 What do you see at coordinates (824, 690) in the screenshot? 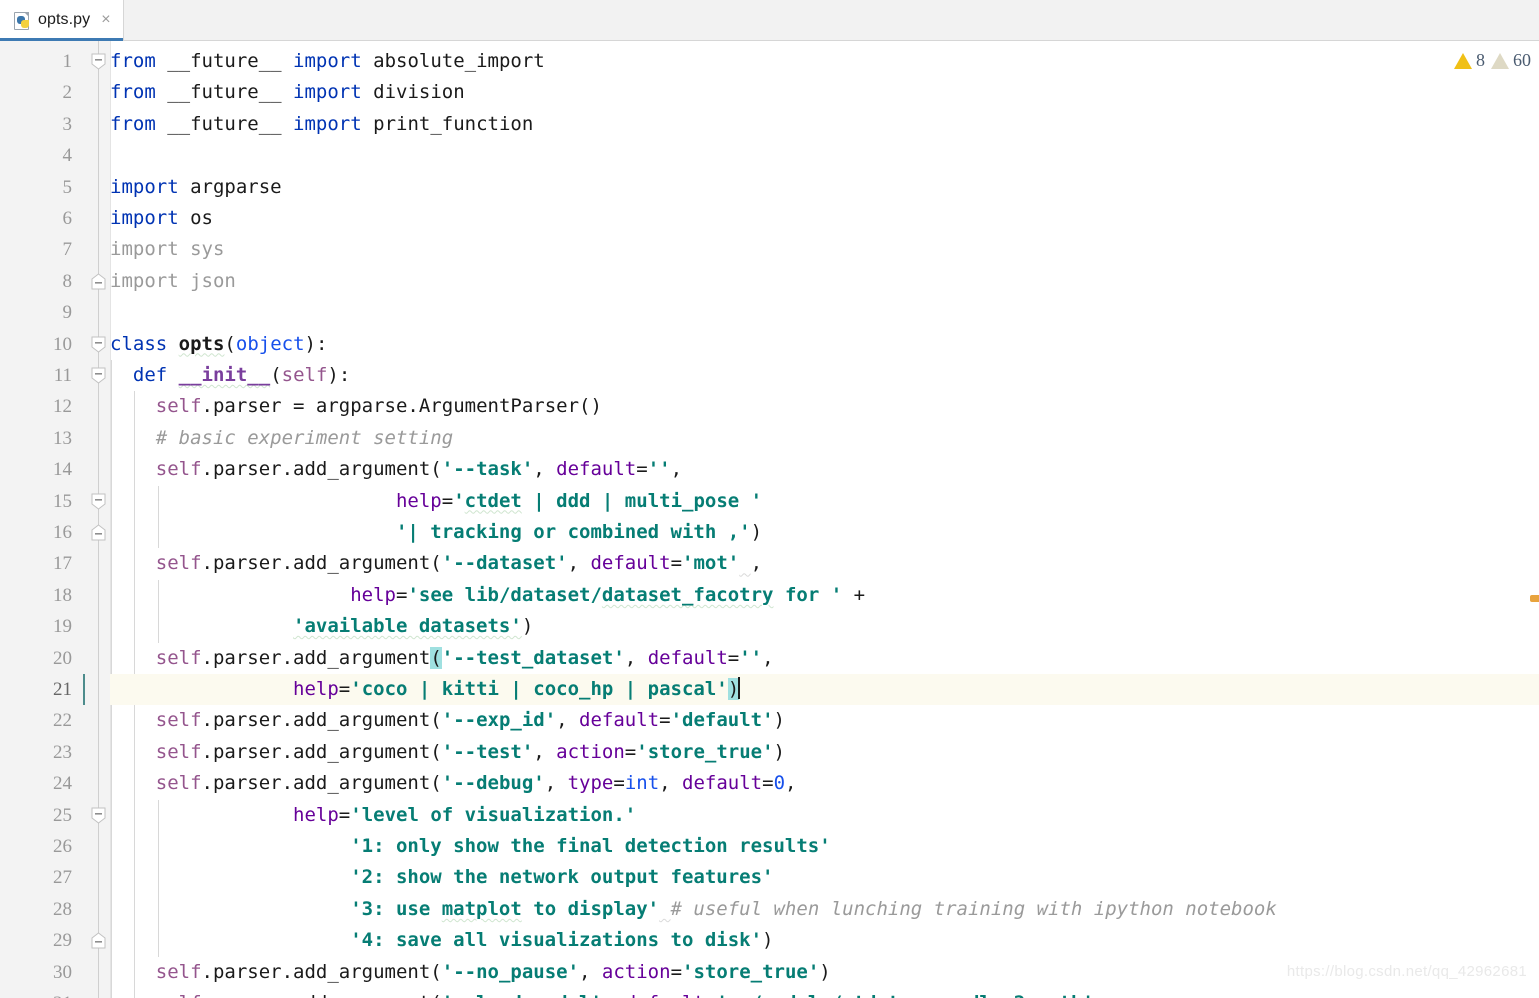
I see `code-line: help='coco | kitti | coco_hp | pascal')` at bounding box center [824, 690].